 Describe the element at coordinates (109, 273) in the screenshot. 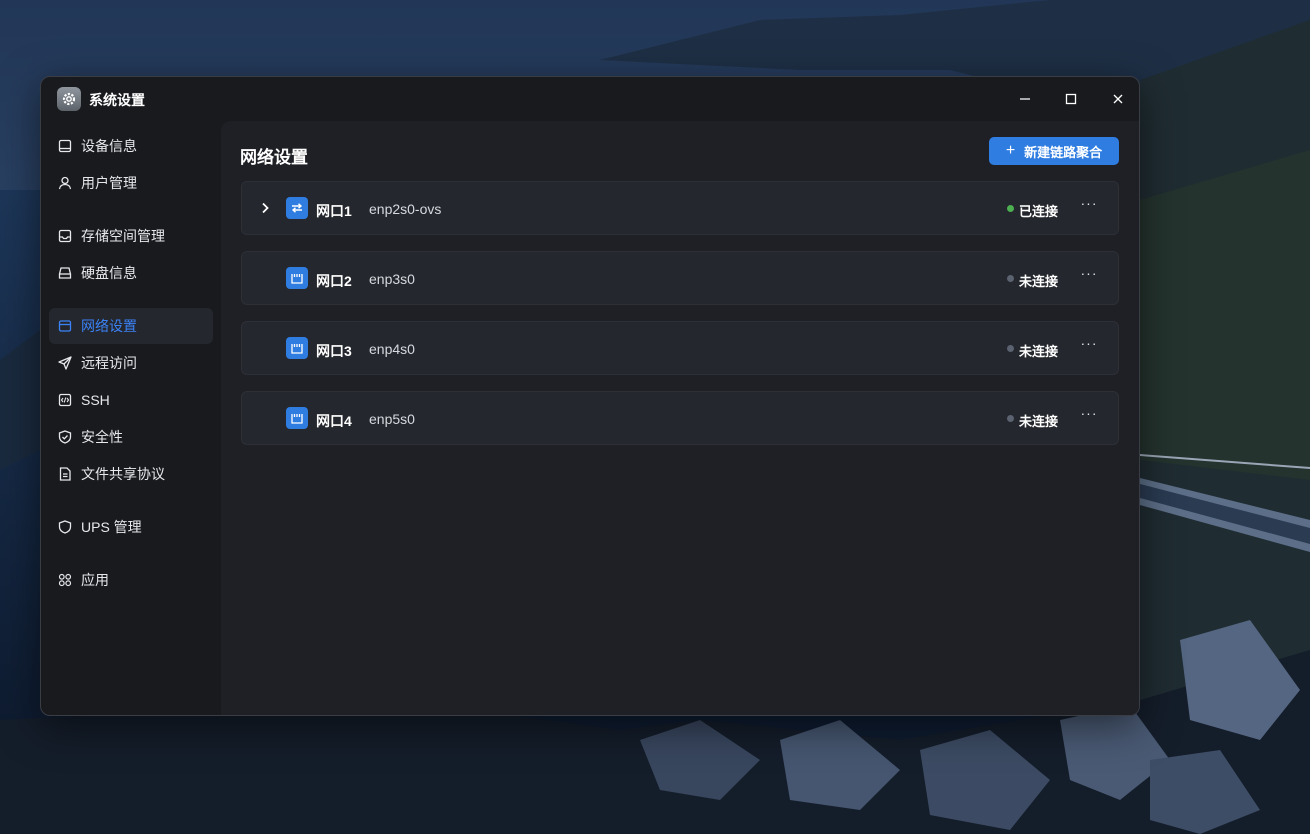

I see `sidebar-item-label: 硬盘信息` at that location.